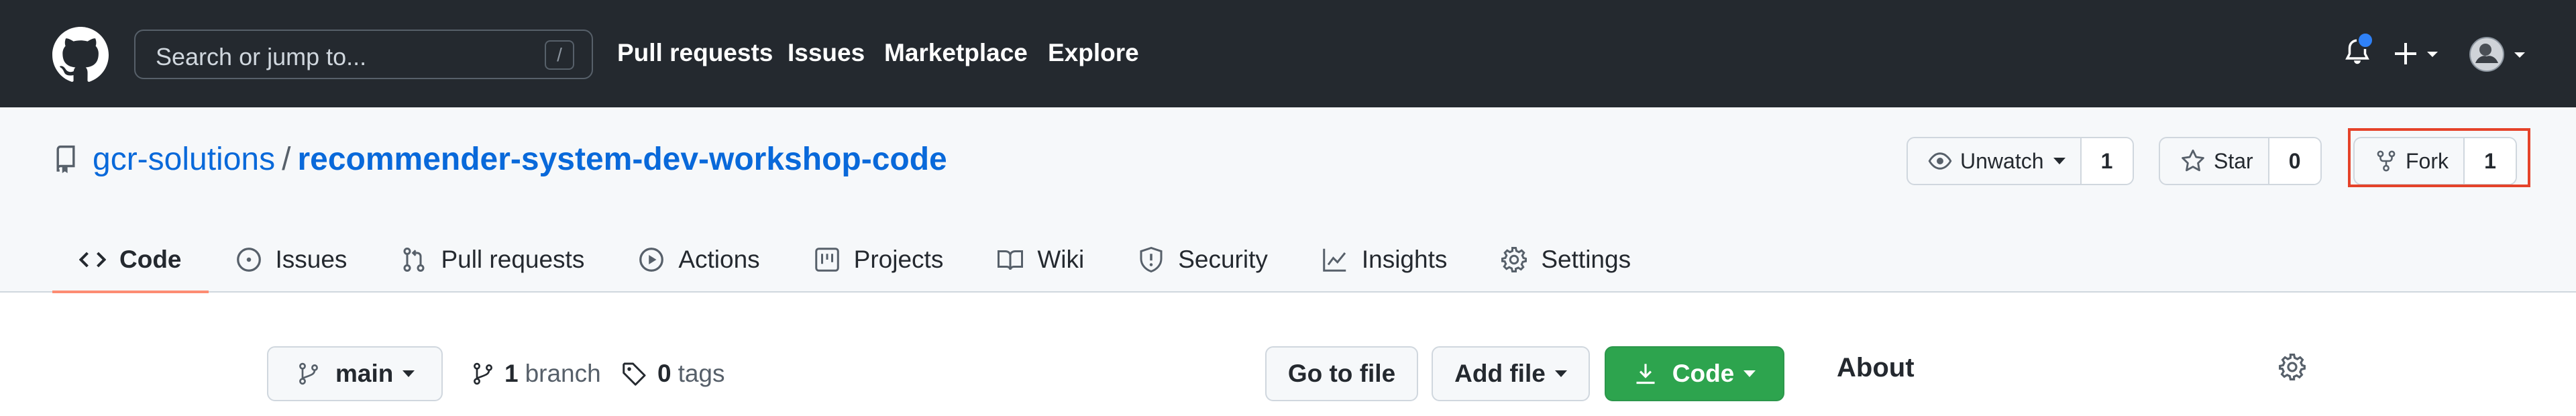 The image size is (2576, 416). I want to click on play-icon, so click(651, 260).